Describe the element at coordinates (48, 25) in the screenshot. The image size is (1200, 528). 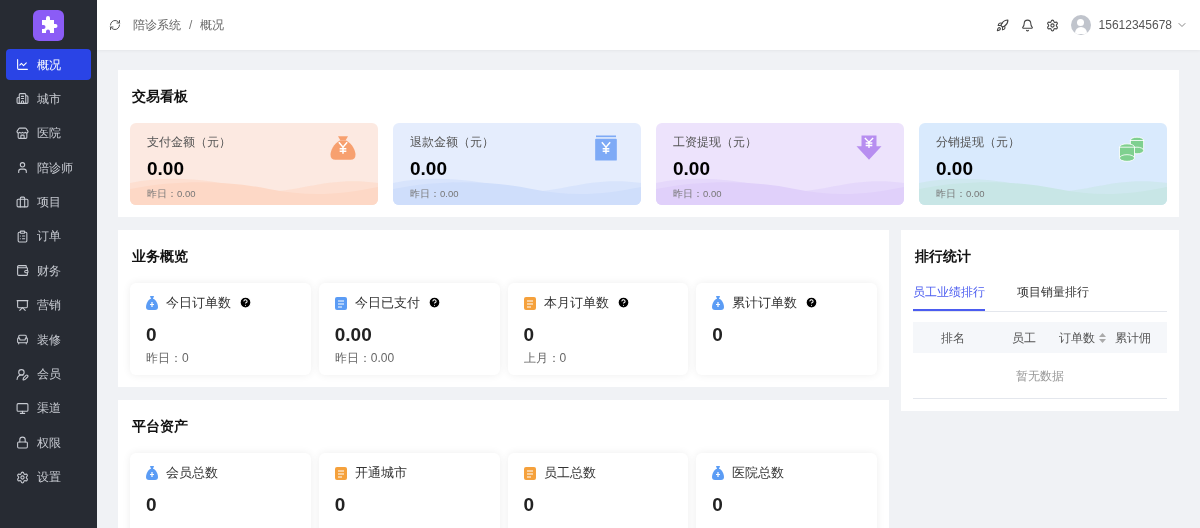
I see `logo-icon` at that location.